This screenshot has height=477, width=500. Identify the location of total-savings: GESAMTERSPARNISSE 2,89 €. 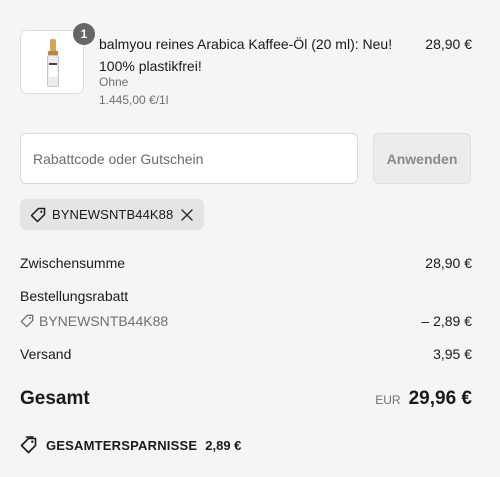
(130, 445).